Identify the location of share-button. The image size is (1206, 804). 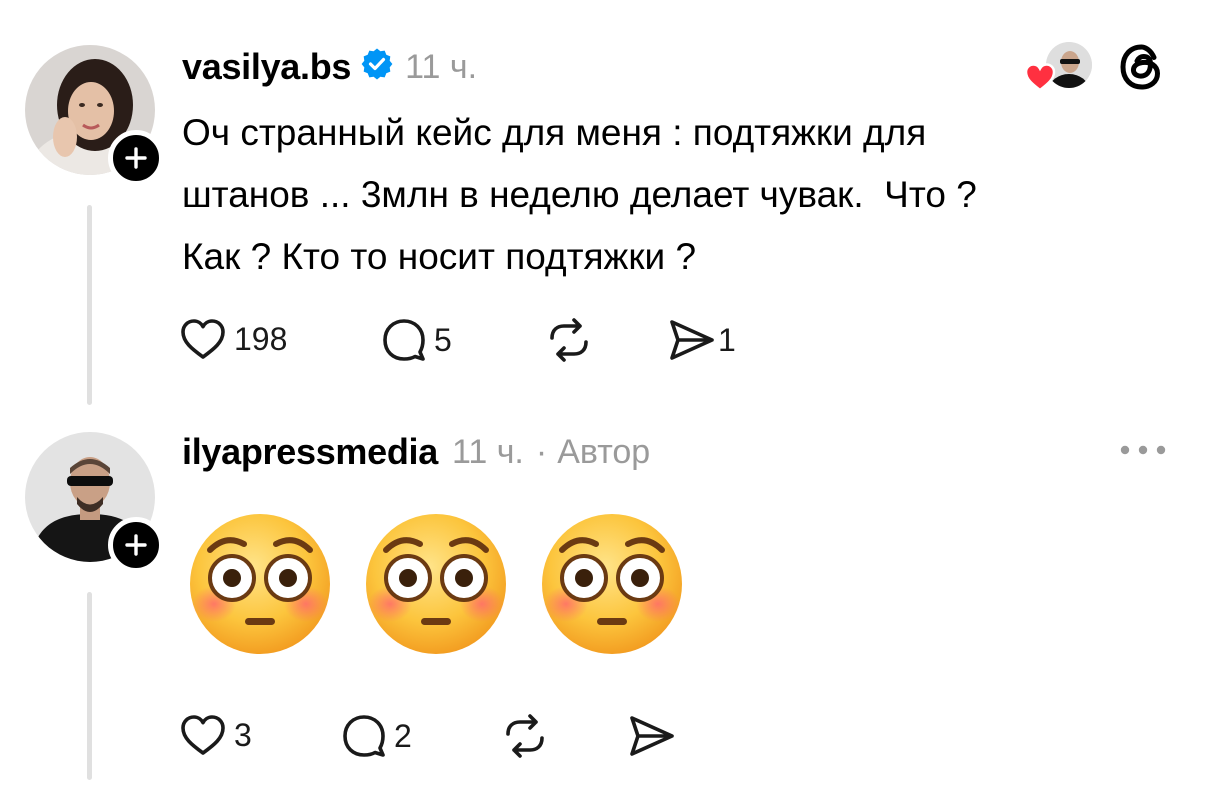
(652, 736).